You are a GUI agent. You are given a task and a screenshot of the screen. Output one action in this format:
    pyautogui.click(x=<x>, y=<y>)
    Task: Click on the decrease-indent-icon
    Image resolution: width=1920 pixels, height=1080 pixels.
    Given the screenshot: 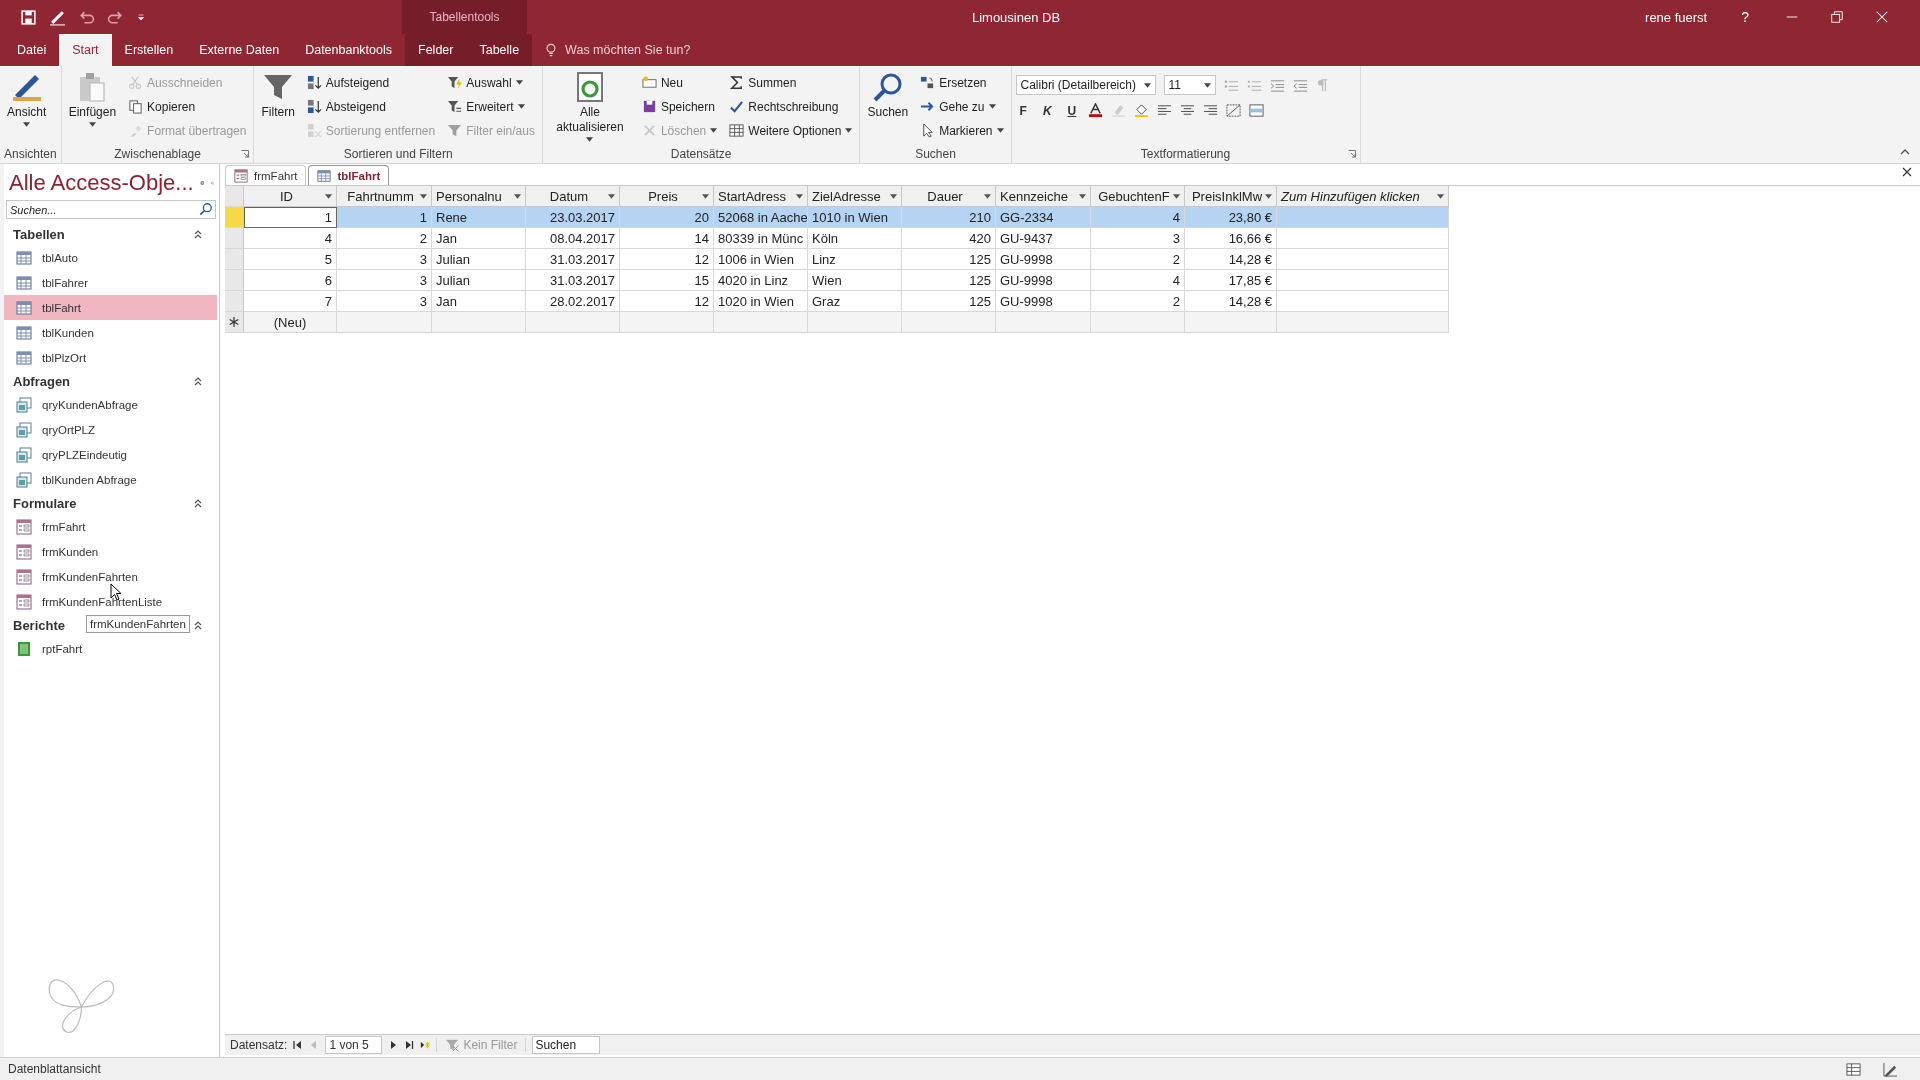 What is the action you would take?
    pyautogui.click(x=1300, y=85)
    